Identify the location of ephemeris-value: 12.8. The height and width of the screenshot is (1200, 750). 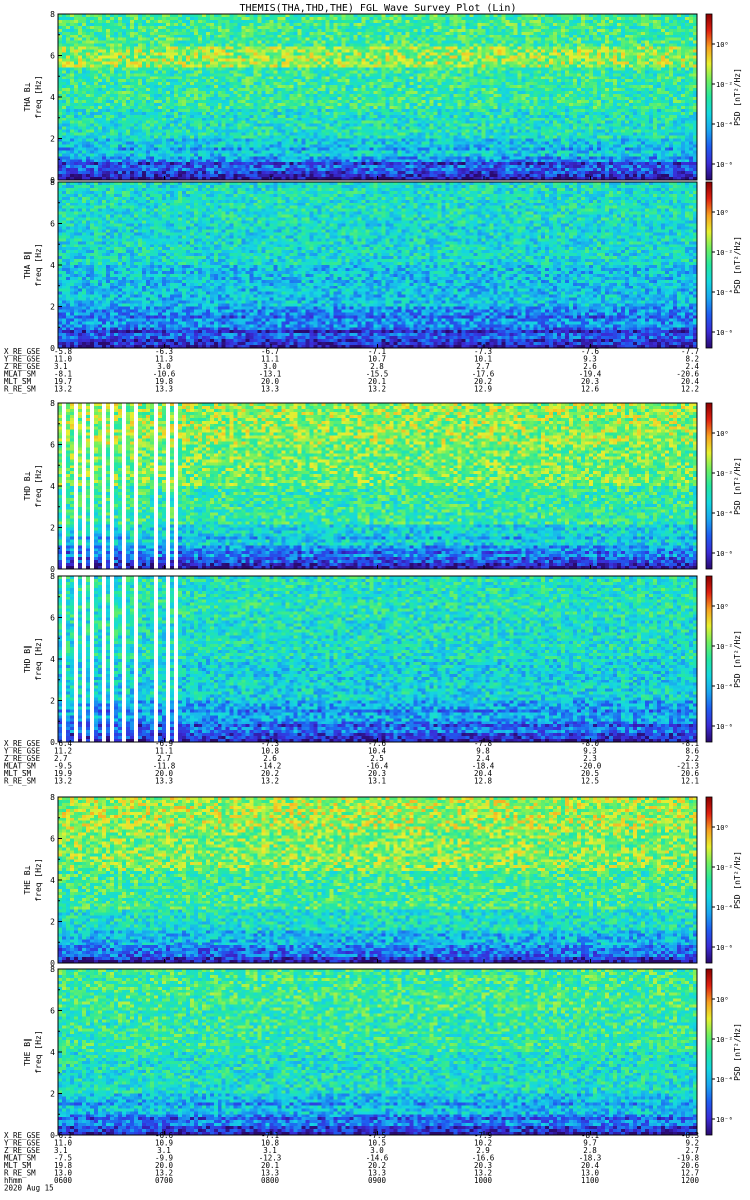
(483, 781).